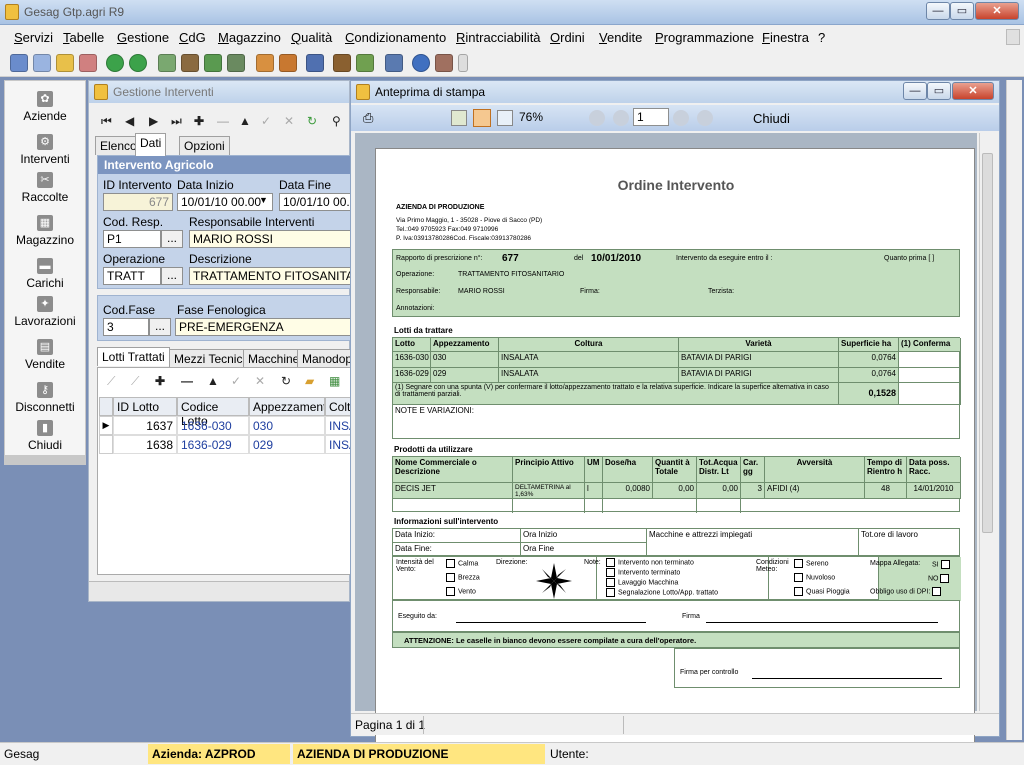  What do you see at coordinates (176, 121) in the screenshot?
I see `last-record-button: ⏭` at bounding box center [176, 121].